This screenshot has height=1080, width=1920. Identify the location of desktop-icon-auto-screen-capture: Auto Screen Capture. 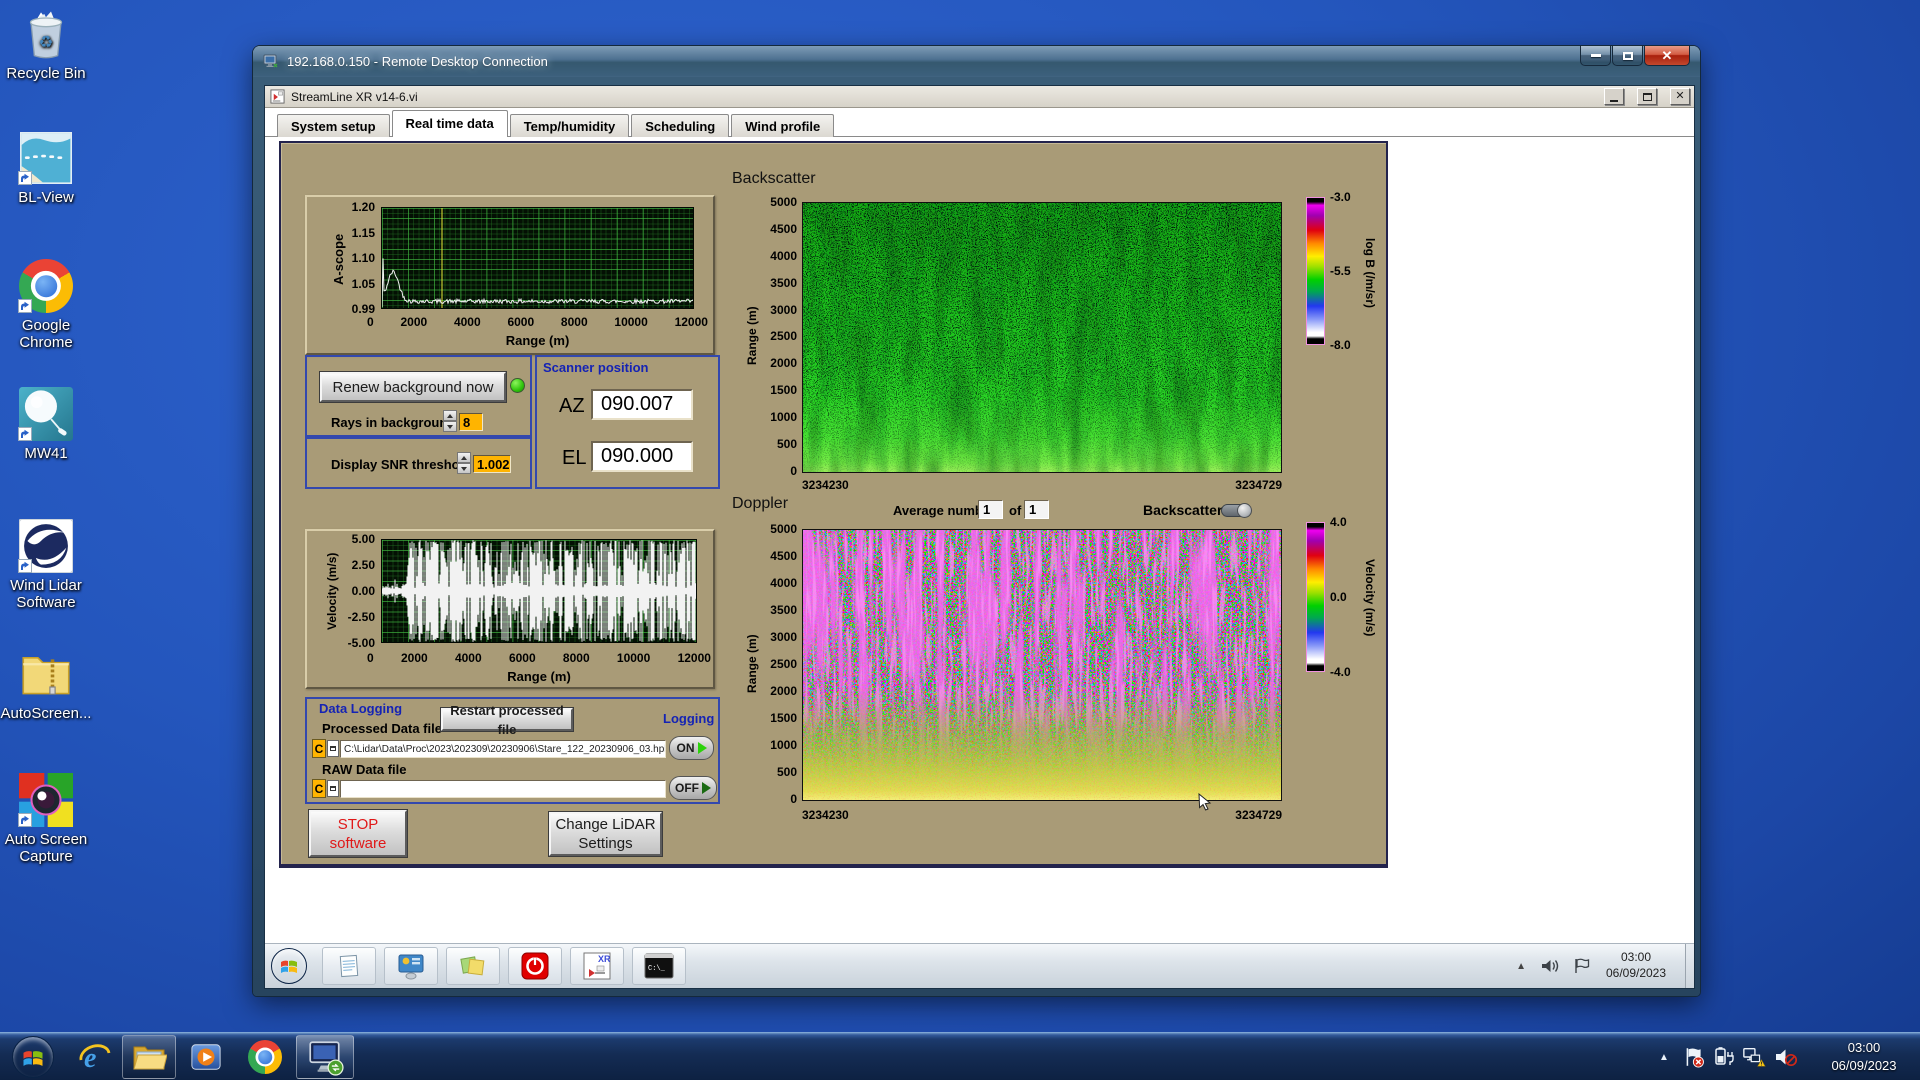
(46, 818).